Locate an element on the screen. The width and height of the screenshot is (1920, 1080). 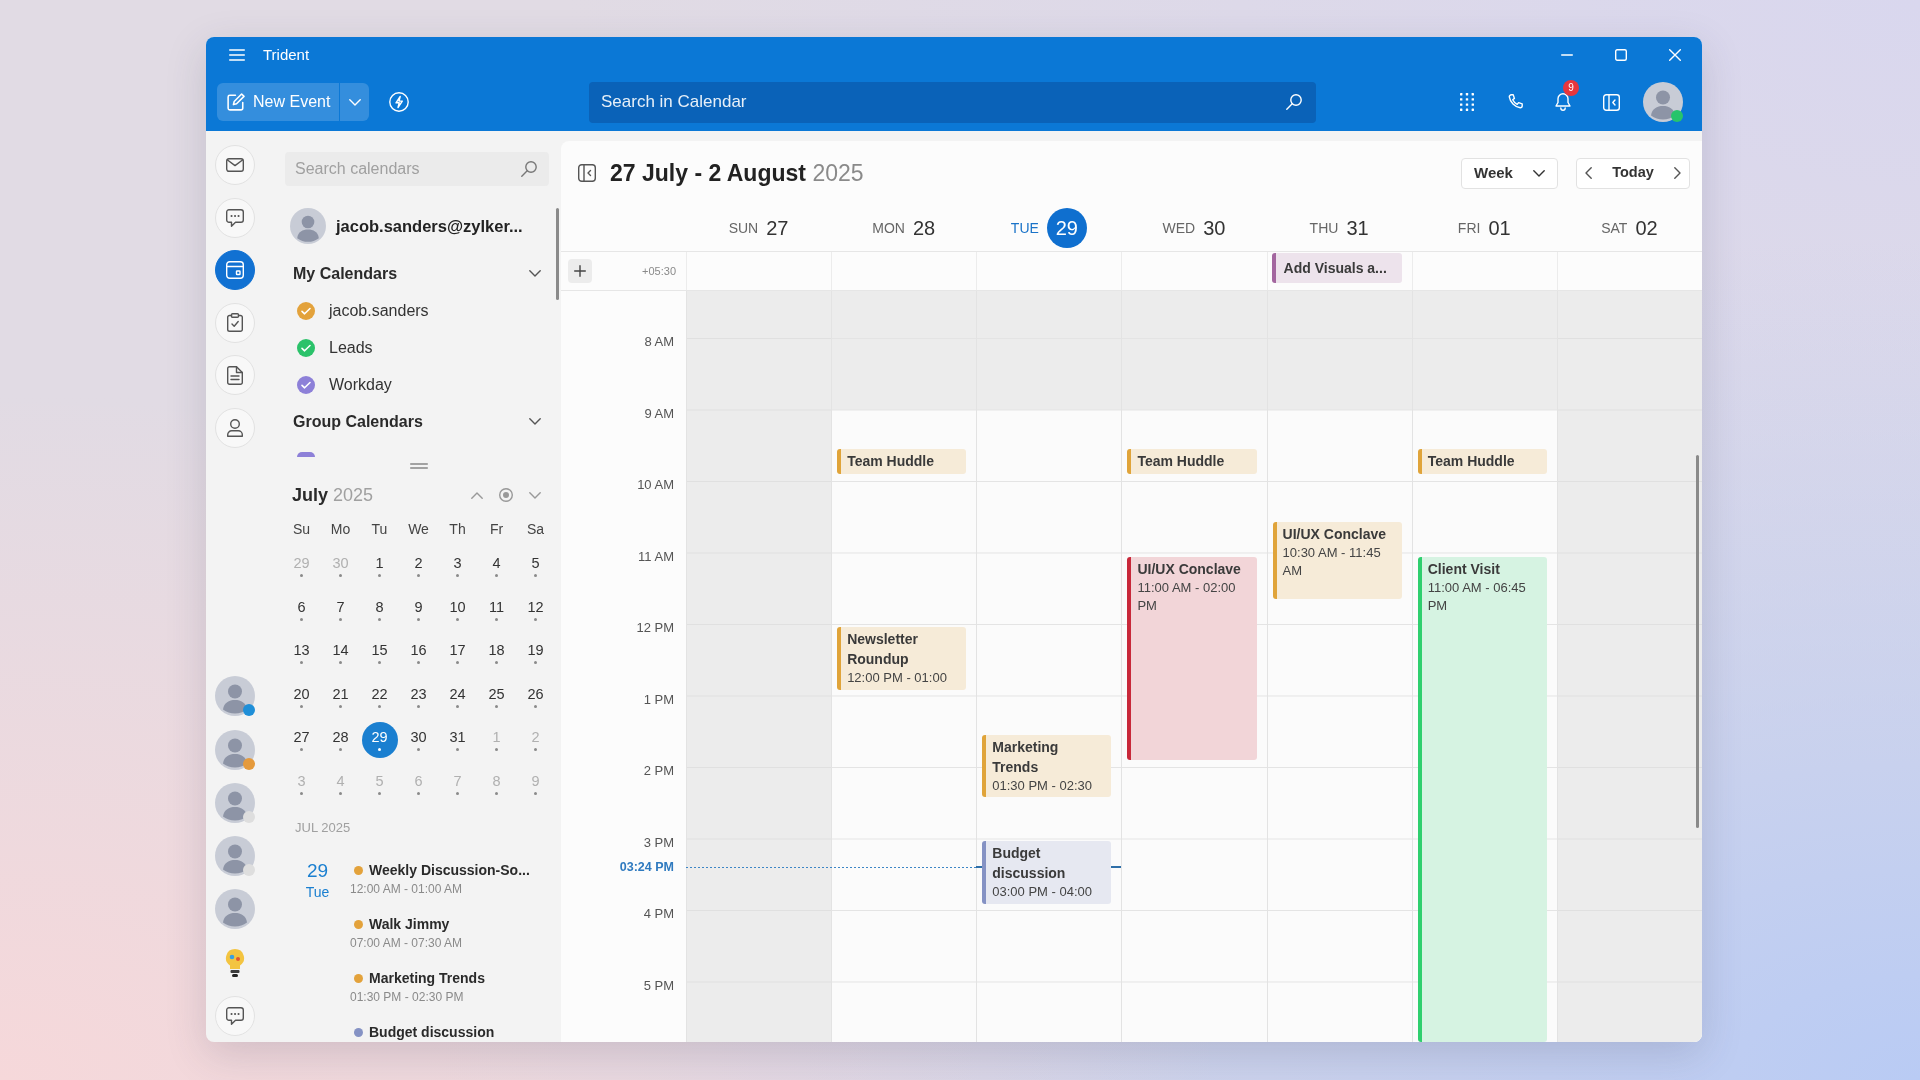
calendar-day: 22 is located at coordinates (379, 696).